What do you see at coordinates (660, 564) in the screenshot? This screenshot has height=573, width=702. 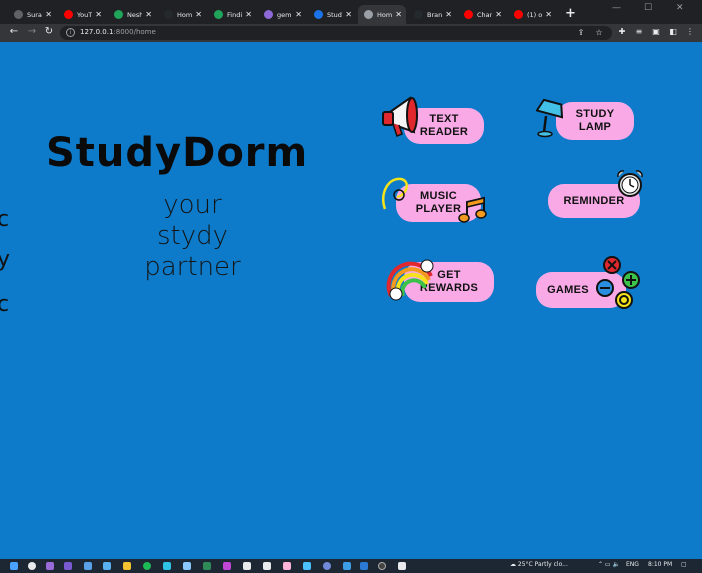 I see `clock: 8:10 PM` at bounding box center [660, 564].